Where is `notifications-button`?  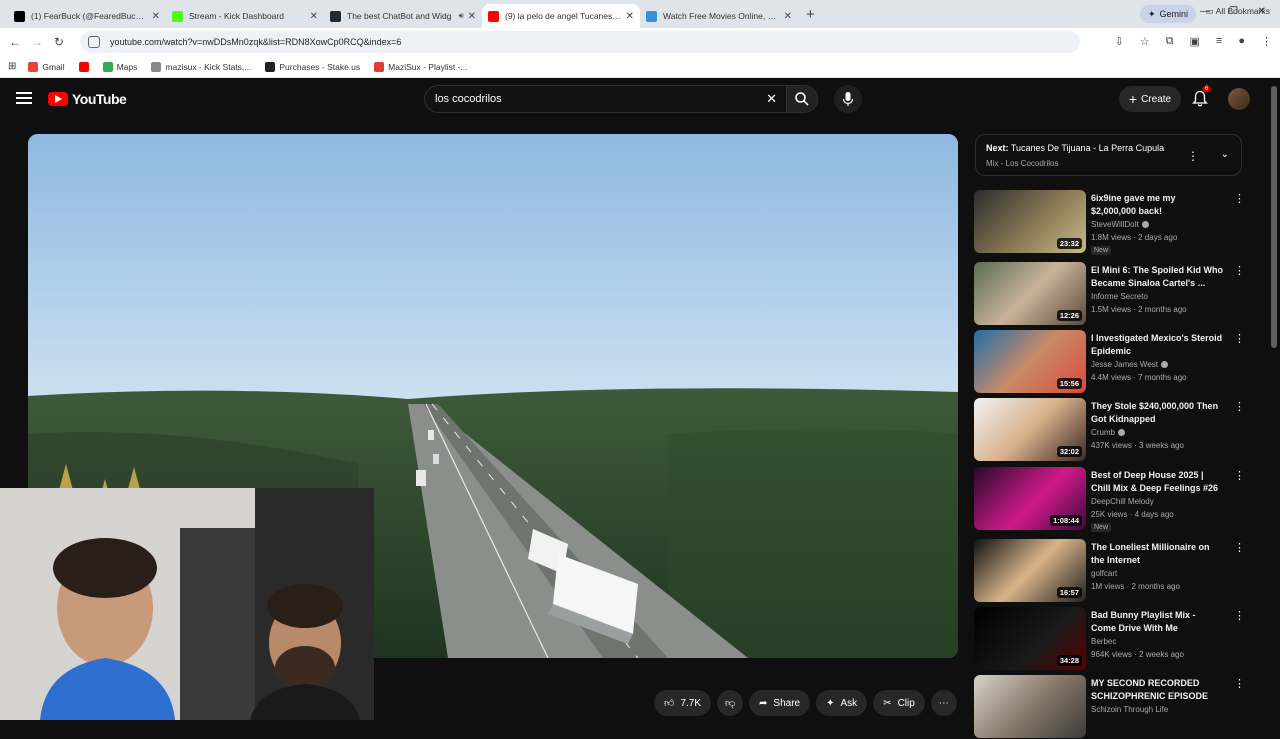
notifications-button is located at coordinates (1200, 101).